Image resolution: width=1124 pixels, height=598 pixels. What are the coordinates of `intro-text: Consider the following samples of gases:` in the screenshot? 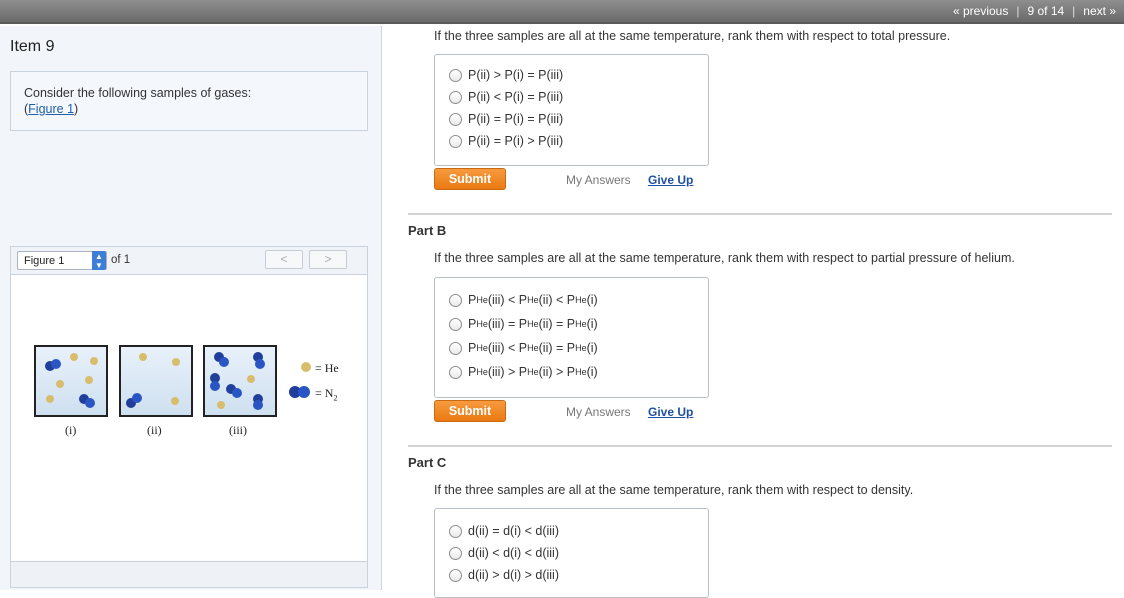 It's located at (138, 93).